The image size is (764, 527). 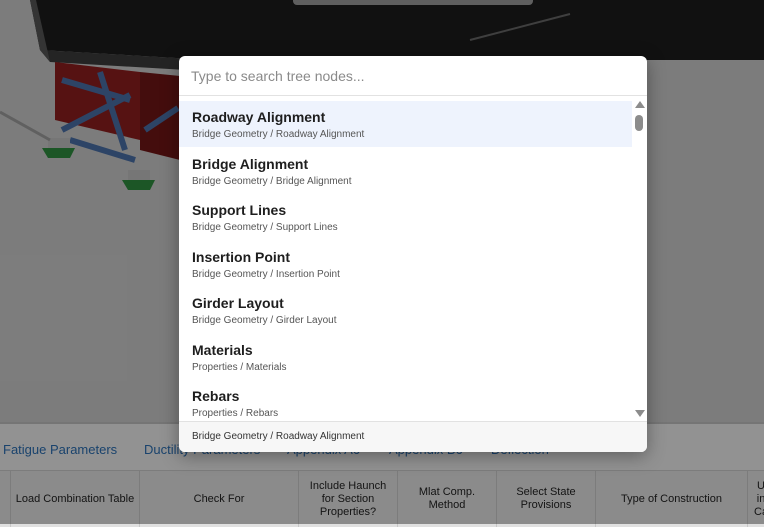 I want to click on result-title: Roadway Alignment, so click(x=259, y=117).